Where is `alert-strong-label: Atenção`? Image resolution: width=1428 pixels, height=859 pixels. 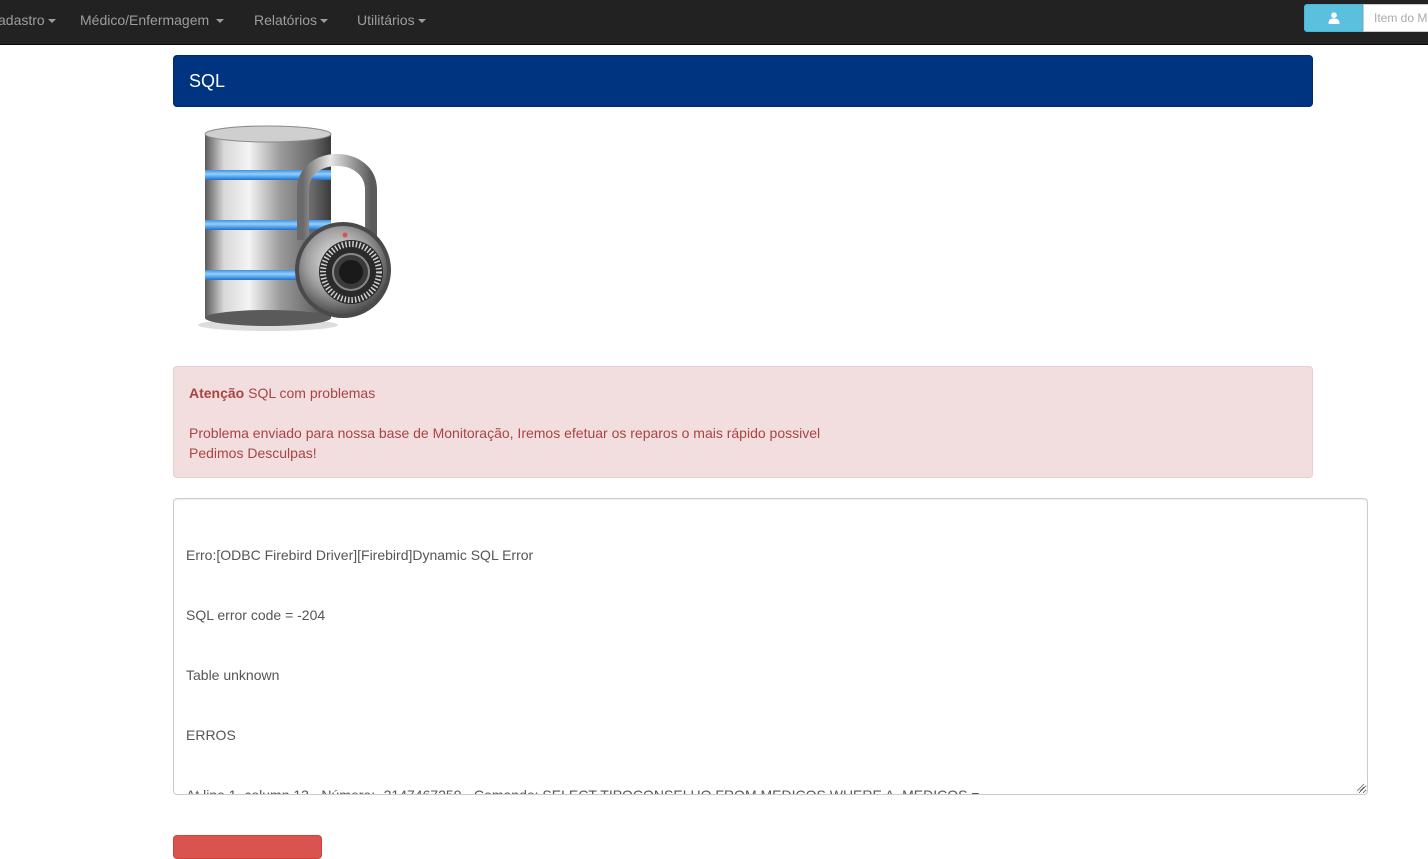
alert-strong-label: Atenção is located at coordinates (217, 393).